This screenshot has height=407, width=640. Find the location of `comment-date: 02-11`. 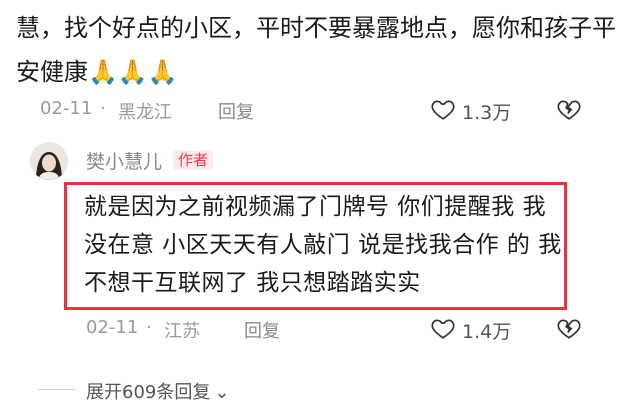

comment-date: 02-11 is located at coordinates (66, 108).